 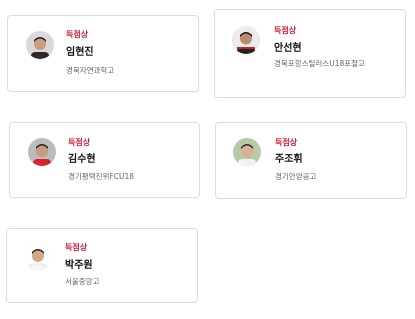 What do you see at coordinates (82, 159) in the screenshot?
I see `player-name: 김수현` at bounding box center [82, 159].